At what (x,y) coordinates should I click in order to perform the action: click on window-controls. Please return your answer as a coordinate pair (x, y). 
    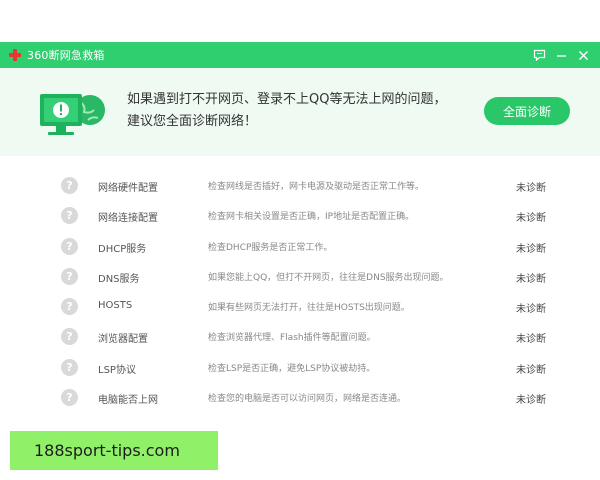
    Looking at the image, I should click on (561, 55).